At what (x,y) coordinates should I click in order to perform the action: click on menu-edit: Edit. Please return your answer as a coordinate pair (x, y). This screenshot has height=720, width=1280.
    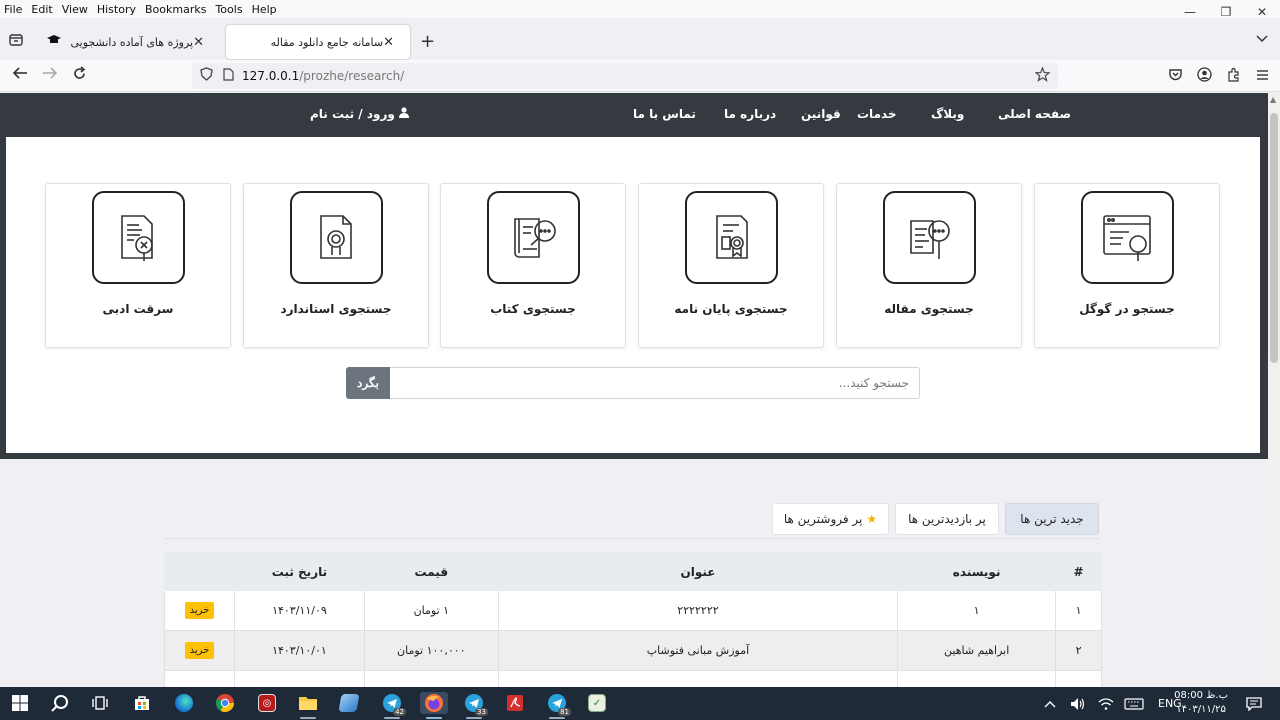
    Looking at the image, I should click on (41, 9).